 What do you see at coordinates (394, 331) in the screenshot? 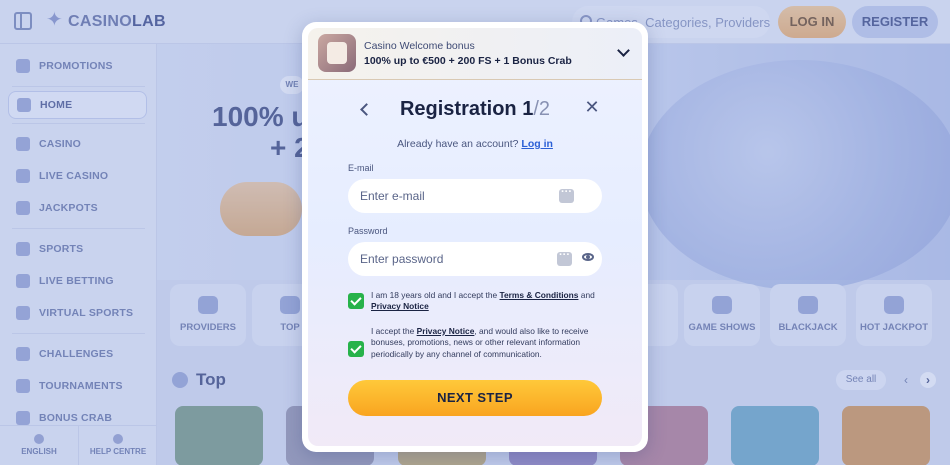
I see `marketing-prefix: I accept the` at bounding box center [394, 331].